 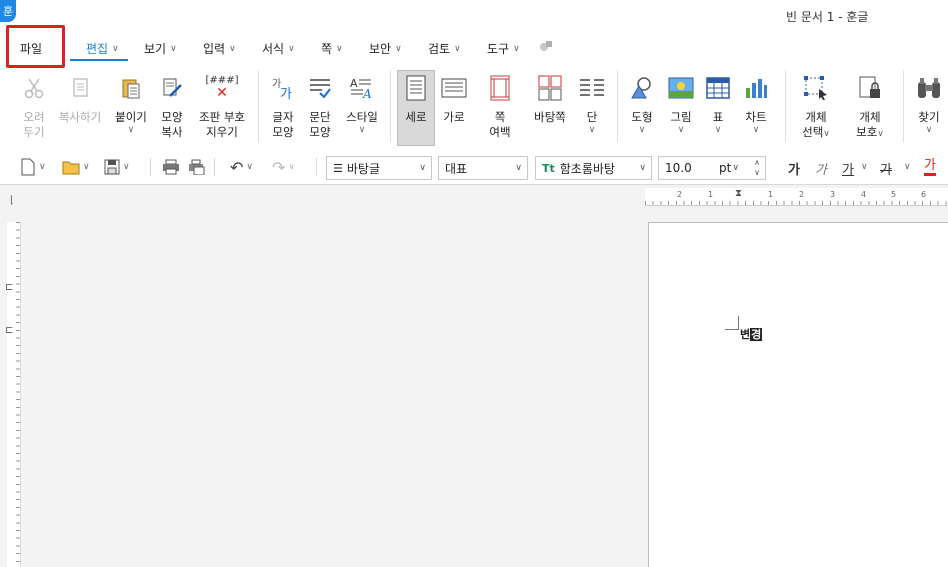 What do you see at coordinates (848, 168) in the screenshot?
I see `underline-button: 가` at bounding box center [848, 168].